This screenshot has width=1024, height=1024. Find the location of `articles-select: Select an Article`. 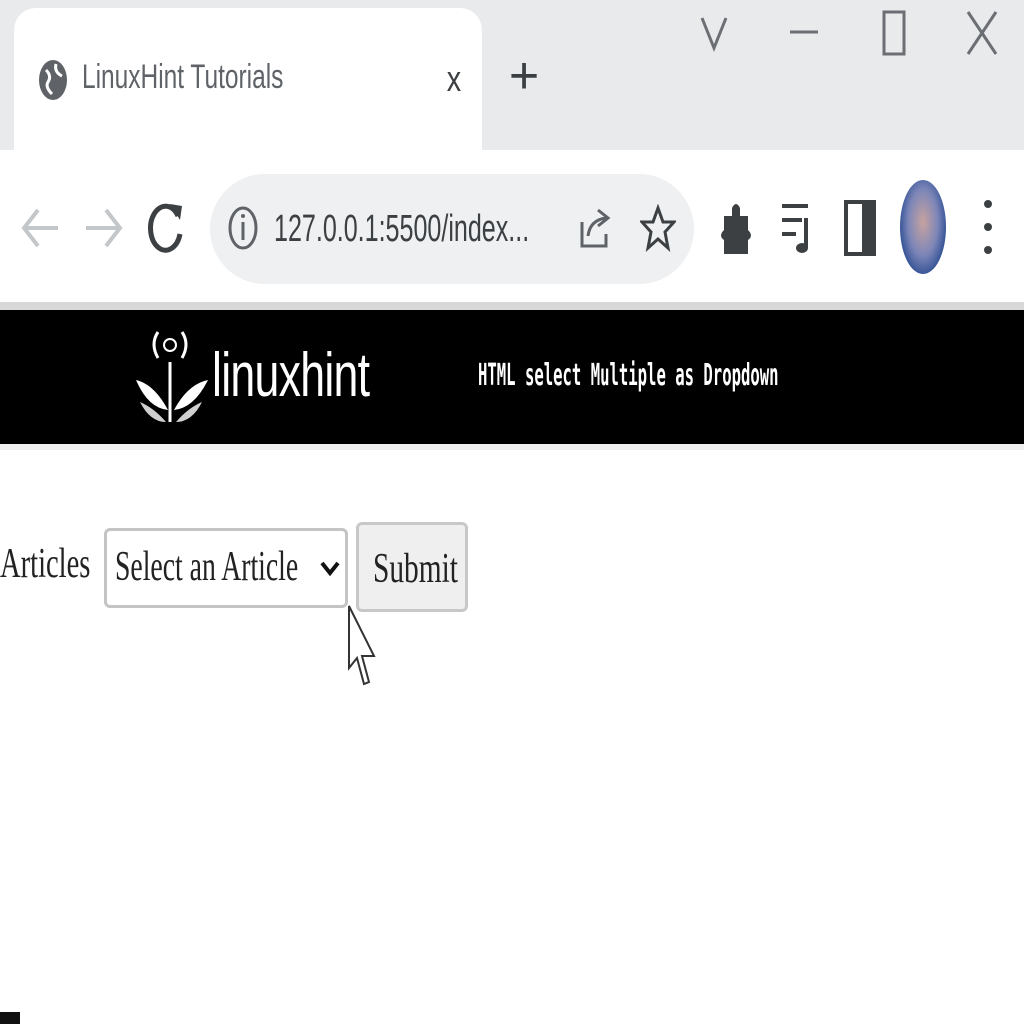

articles-select: Select an Article is located at coordinates (226, 568).